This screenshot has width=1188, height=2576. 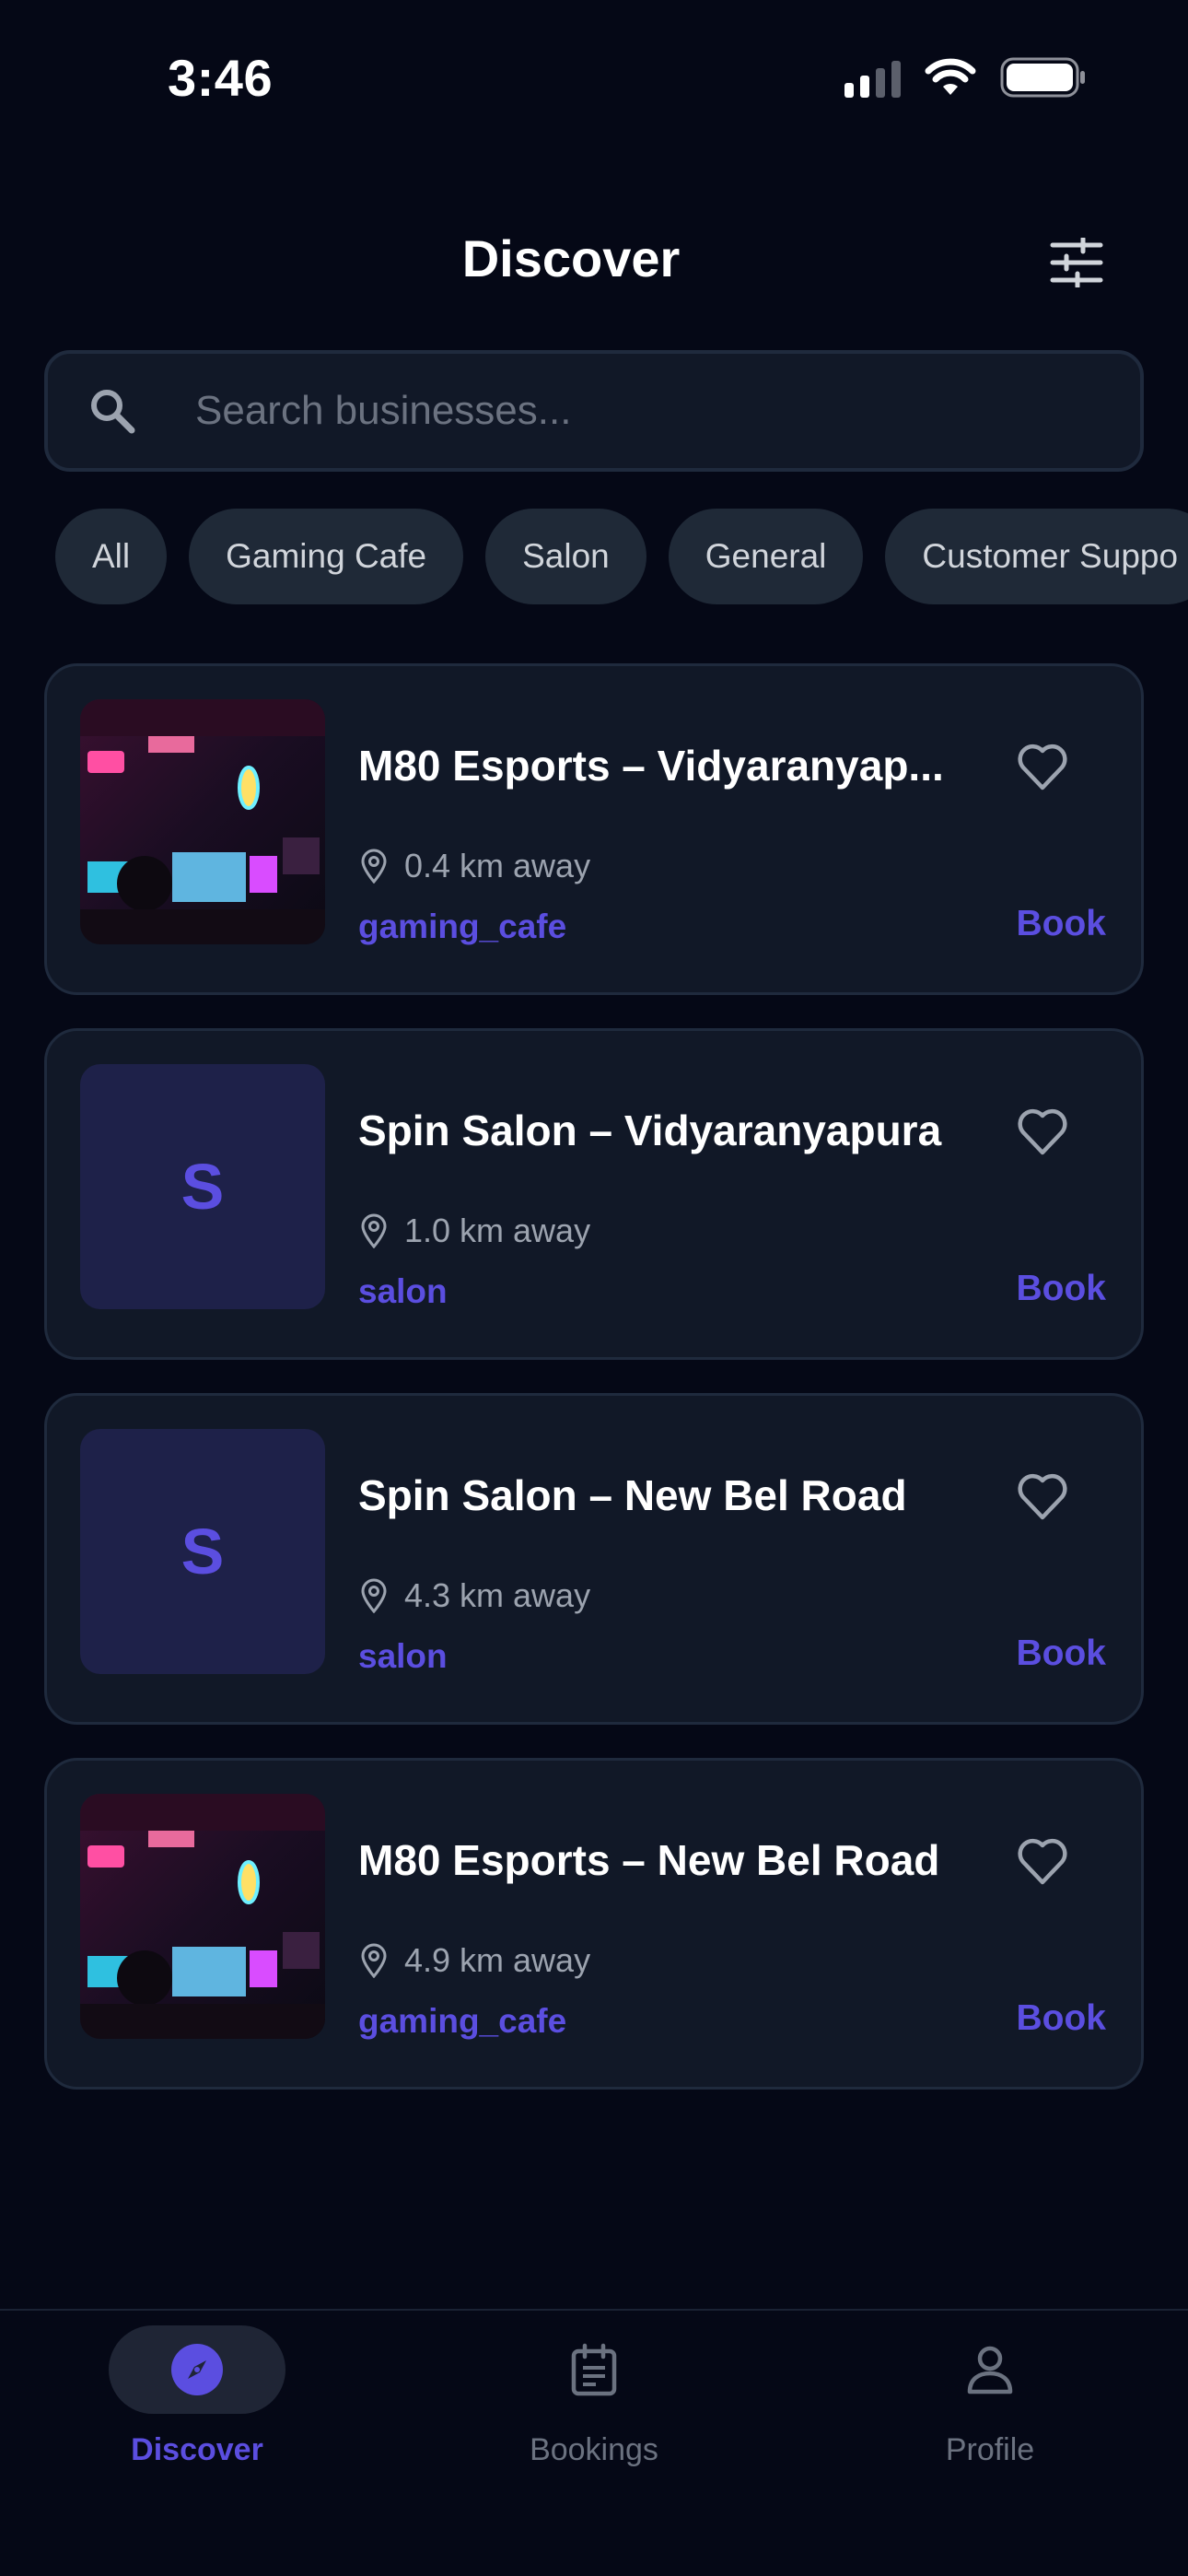 I want to click on sliders-icon, so click(x=1076, y=262).